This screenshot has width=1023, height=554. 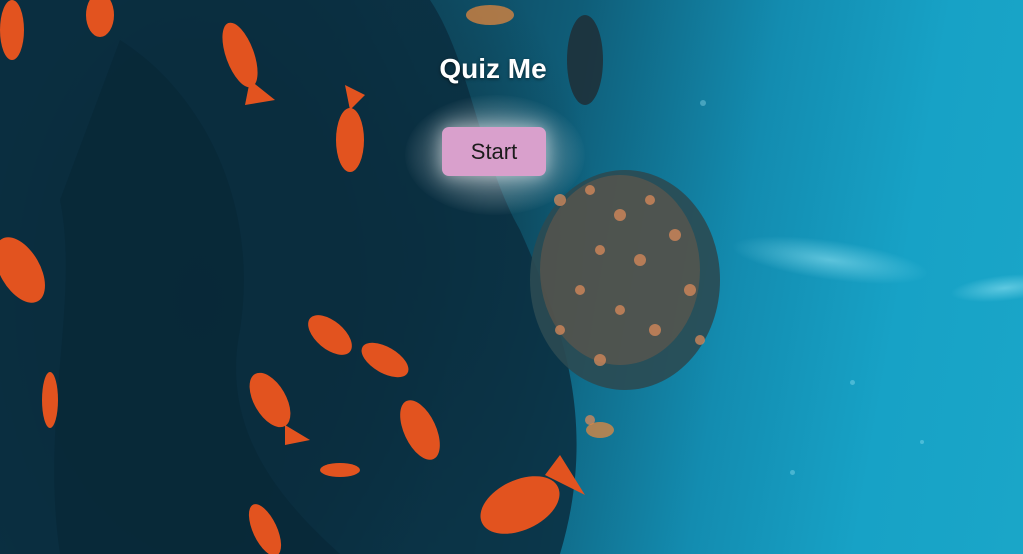 What do you see at coordinates (493, 68) in the screenshot?
I see `page-title: Quiz Me` at bounding box center [493, 68].